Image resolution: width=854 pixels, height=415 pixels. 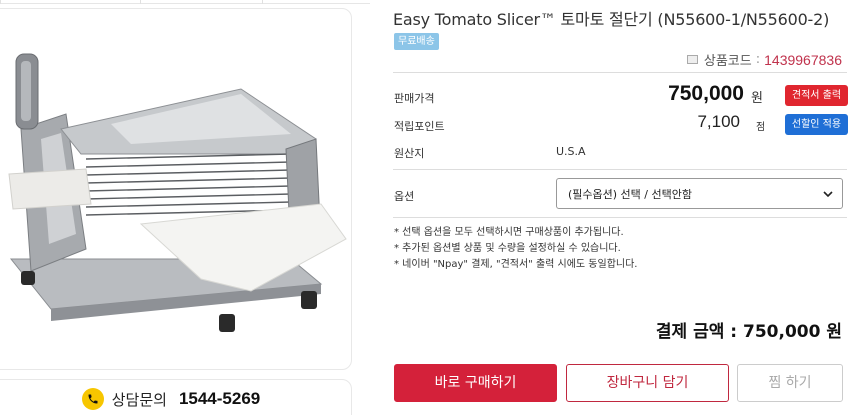 What do you see at coordinates (139, 399) in the screenshot?
I see `consult-label: 상담문의` at bounding box center [139, 399].